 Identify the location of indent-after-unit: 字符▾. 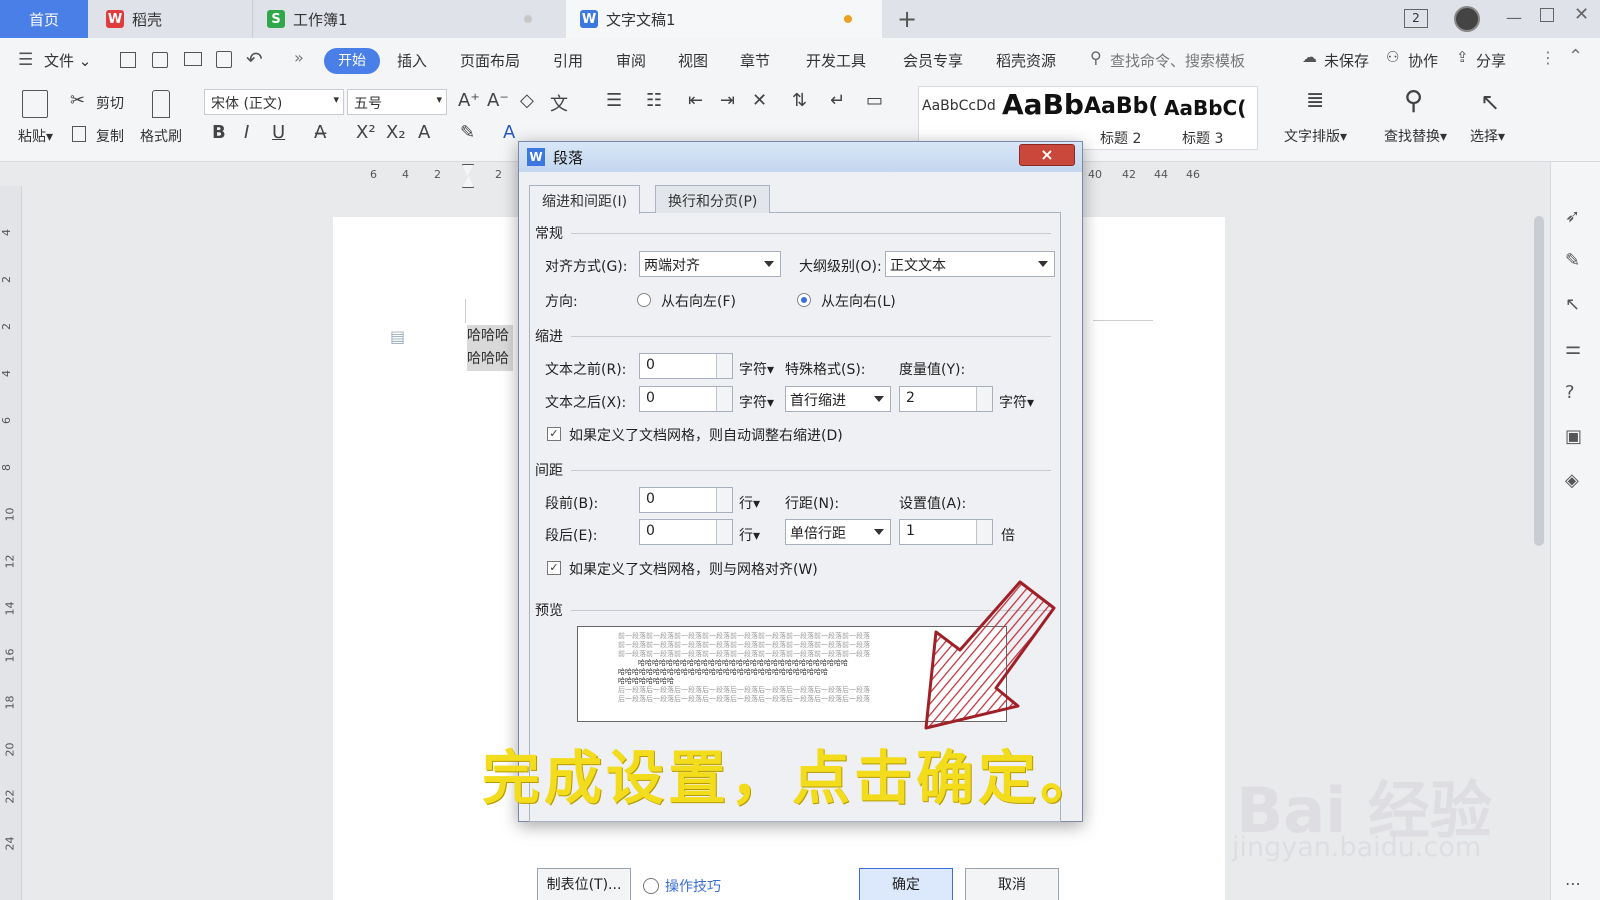
(756, 402).